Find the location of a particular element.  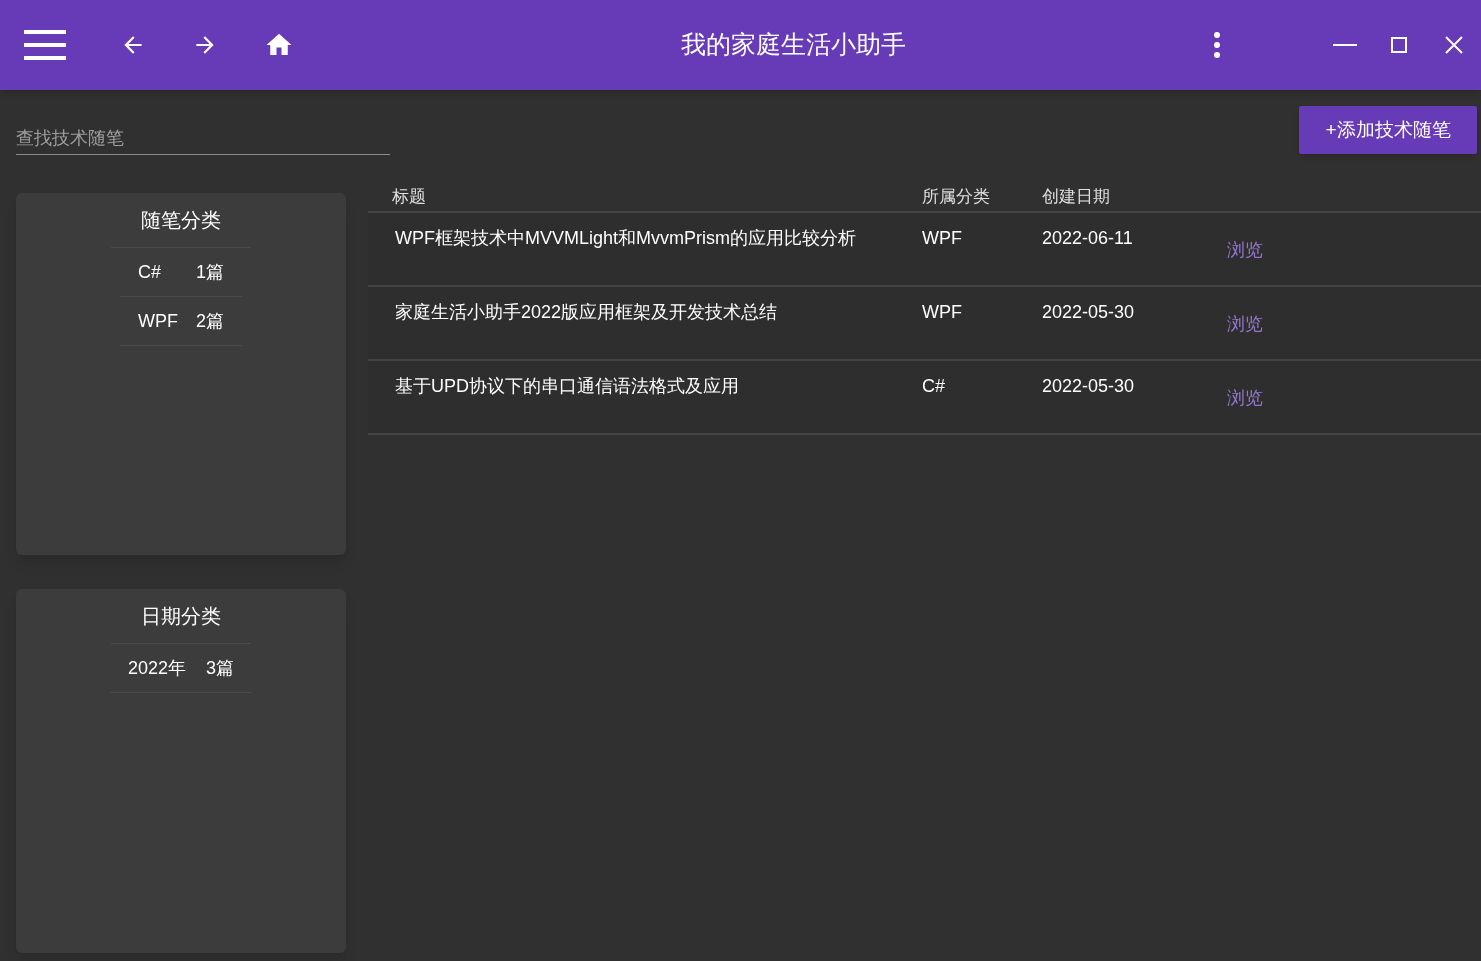

table-cell-text: 家庭生活小助手2022版应用框架及开发技术总结 is located at coordinates (586, 312).